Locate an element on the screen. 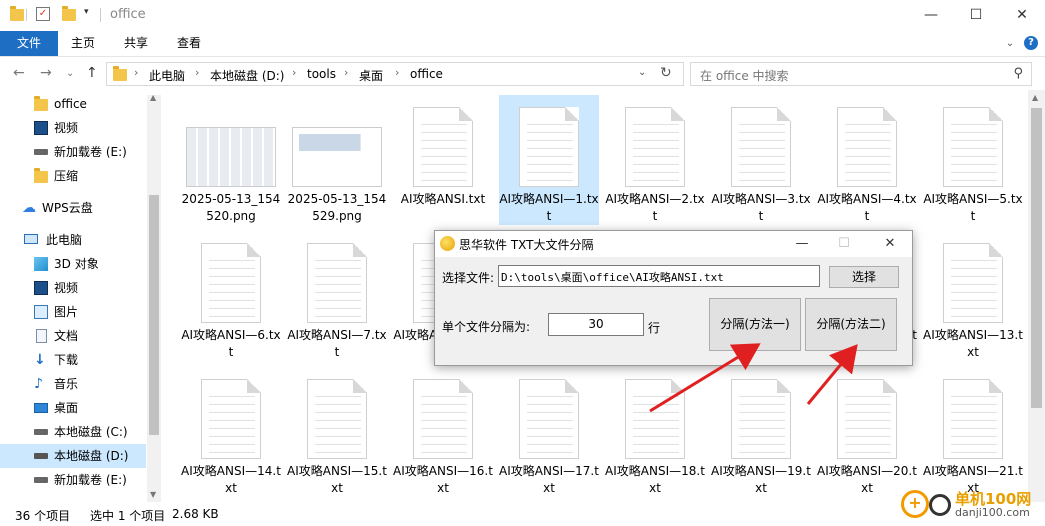 The width and height of the screenshot is (1045, 526). file-item: AI攻略ANSI—19.txt is located at coordinates (761, 432).